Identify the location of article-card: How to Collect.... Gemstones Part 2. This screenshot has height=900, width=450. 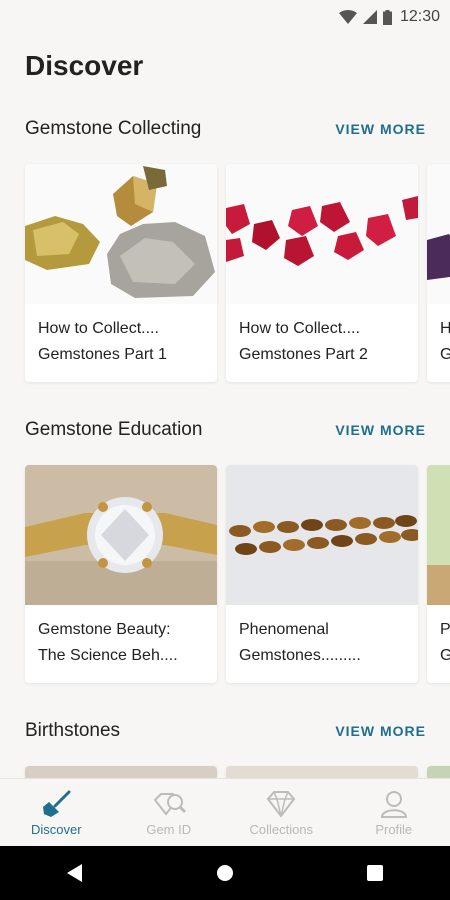
(322, 273).